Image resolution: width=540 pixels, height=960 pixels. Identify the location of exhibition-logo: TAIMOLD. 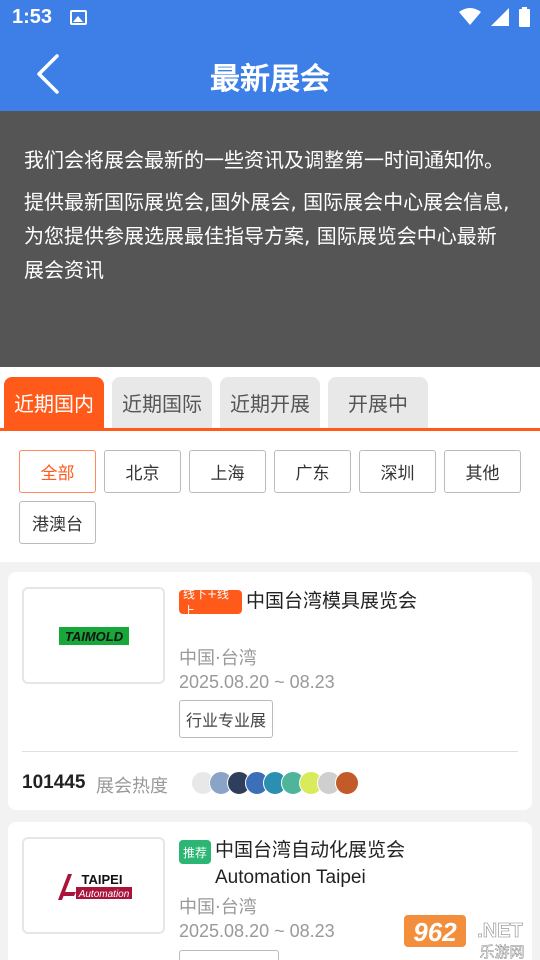
(93, 635).